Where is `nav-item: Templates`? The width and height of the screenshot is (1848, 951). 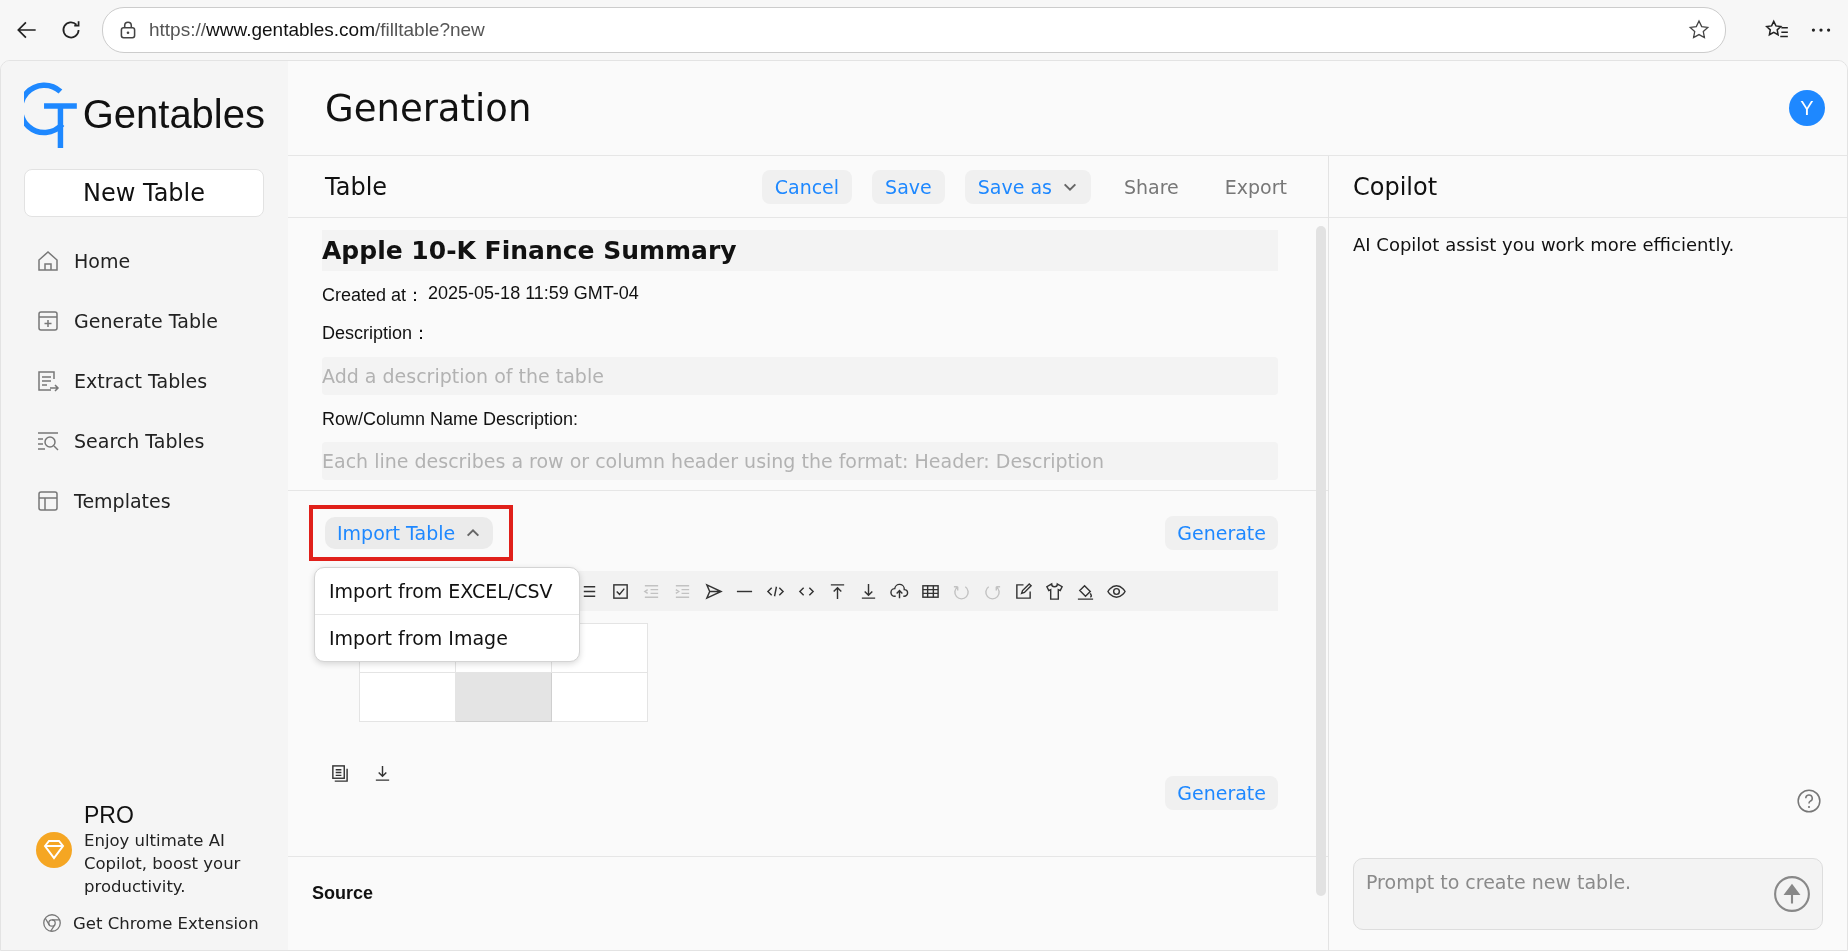
nav-item: Templates is located at coordinates (144, 501).